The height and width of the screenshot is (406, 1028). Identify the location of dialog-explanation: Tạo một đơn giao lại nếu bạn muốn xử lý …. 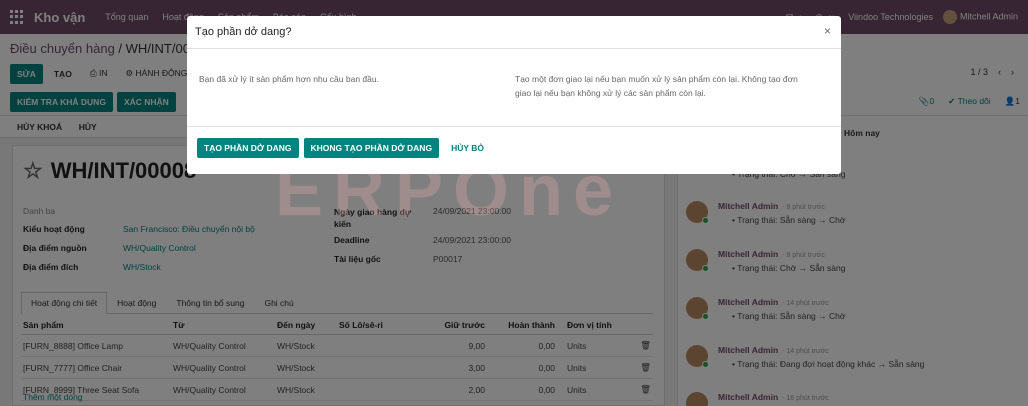
(656, 86).